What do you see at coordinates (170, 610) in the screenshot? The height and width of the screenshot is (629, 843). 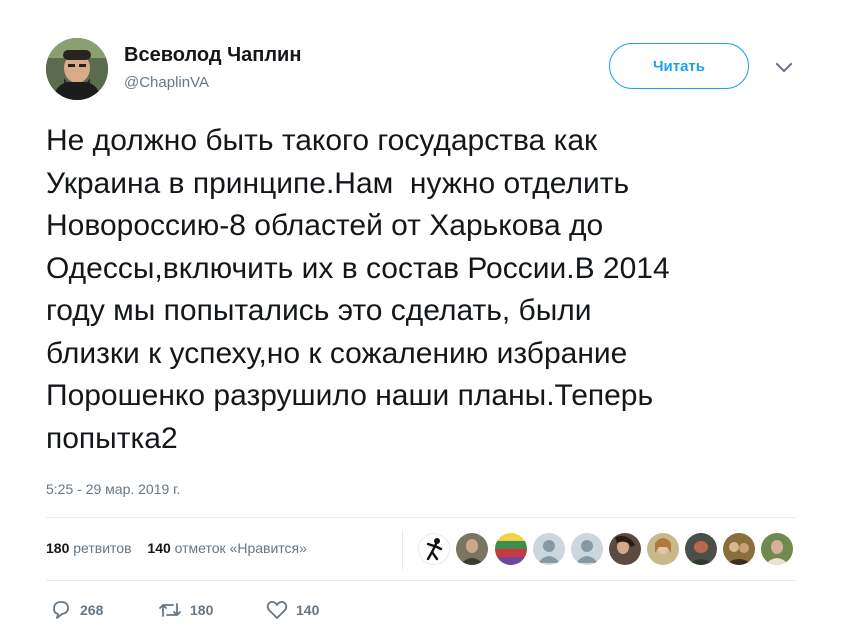 I see `retweet-icon` at bounding box center [170, 610].